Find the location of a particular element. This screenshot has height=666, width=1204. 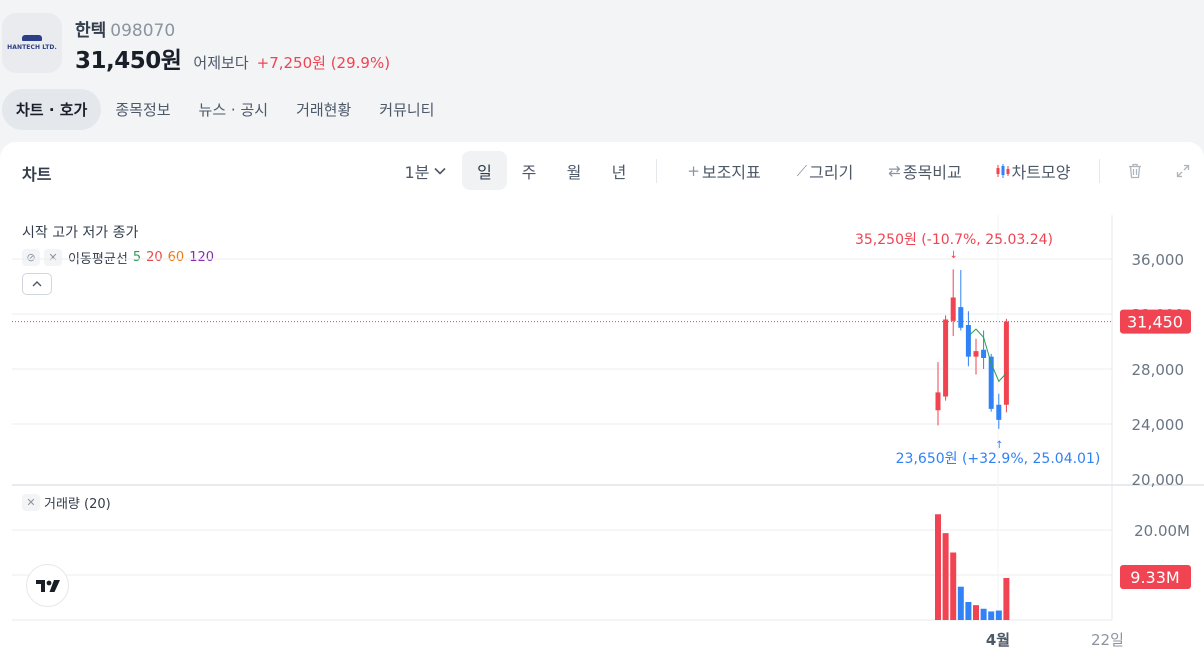

x-tick-label: 4월 is located at coordinates (998, 640).